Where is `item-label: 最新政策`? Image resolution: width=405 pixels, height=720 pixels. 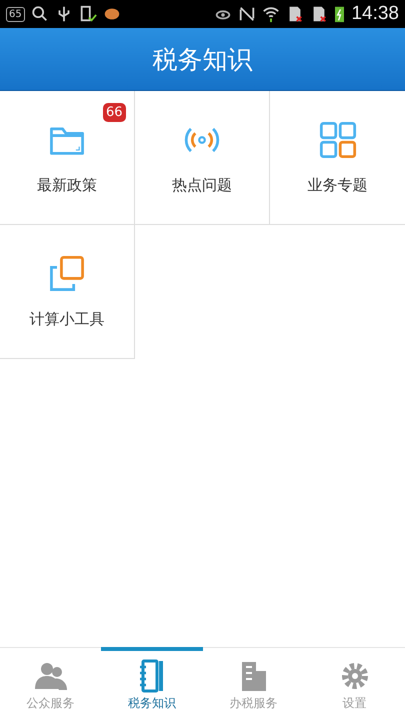
item-label: 最新政策 is located at coordinates (67, 185).